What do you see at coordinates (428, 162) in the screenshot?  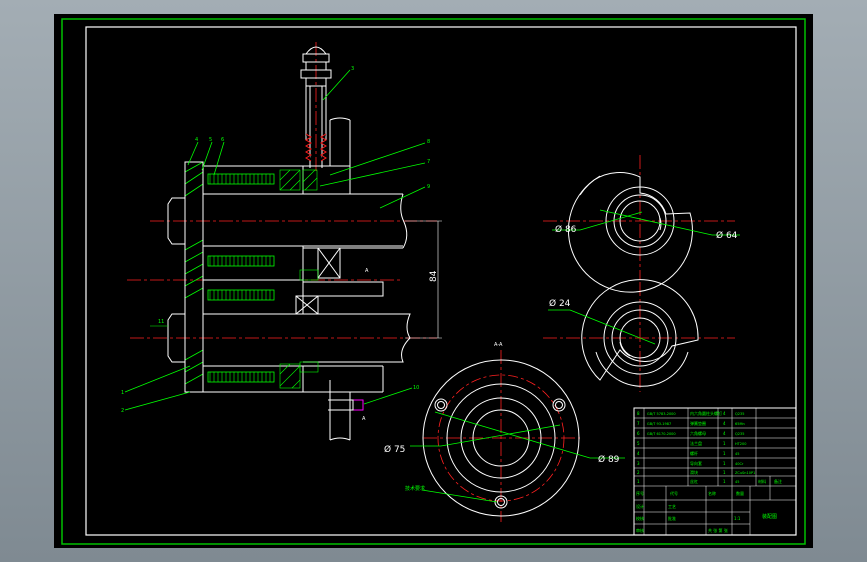 I see `balloon-7: 7` at bounding box center [428, 162].